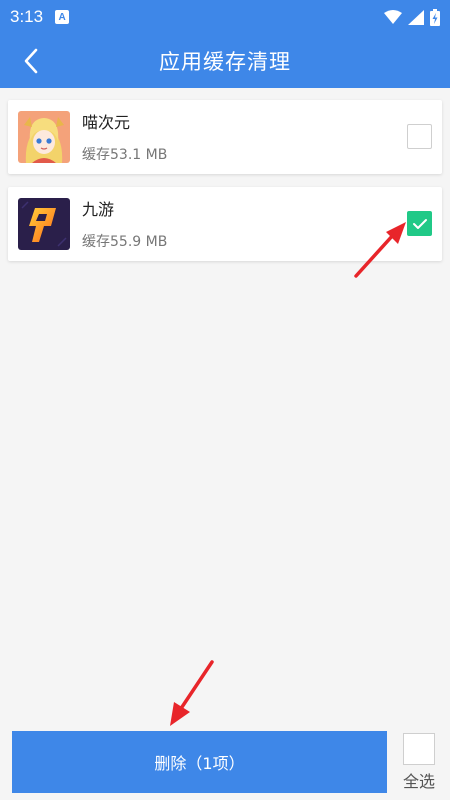  I want to click on app-header: 应用缓存清理, so click(225, 61).